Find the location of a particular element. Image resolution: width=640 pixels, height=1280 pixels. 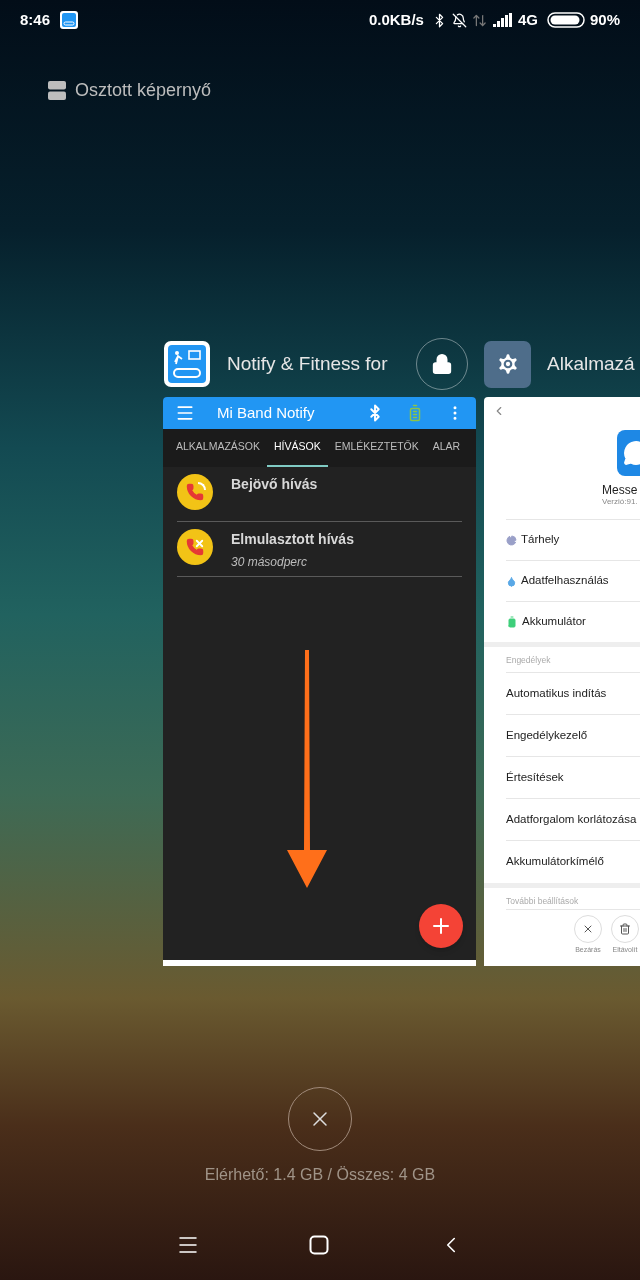

section-header: További beállítások is located at coordinates (573, 899).